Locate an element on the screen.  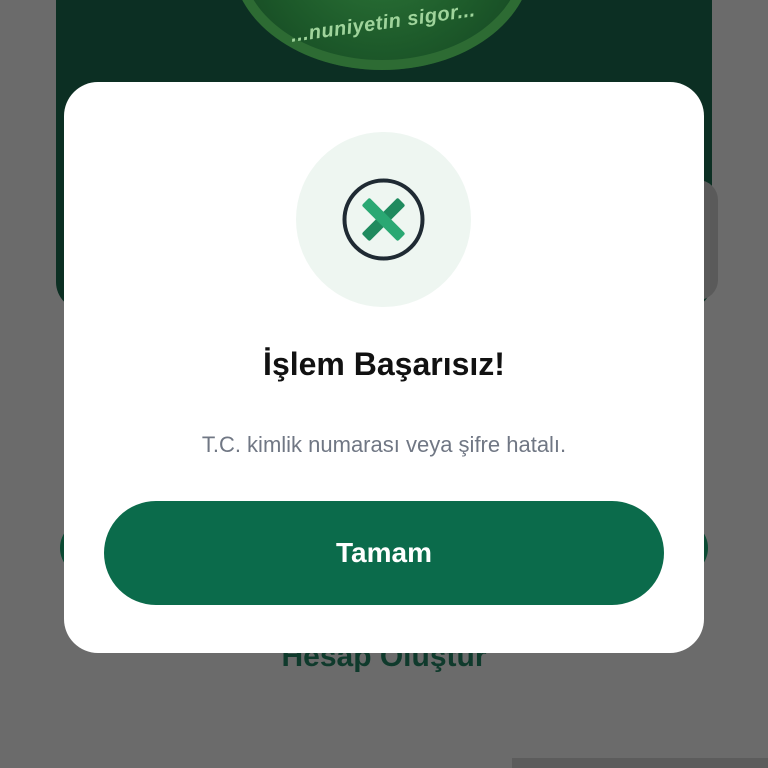
ok-button: Tamam is located at coordinates (384, 553).